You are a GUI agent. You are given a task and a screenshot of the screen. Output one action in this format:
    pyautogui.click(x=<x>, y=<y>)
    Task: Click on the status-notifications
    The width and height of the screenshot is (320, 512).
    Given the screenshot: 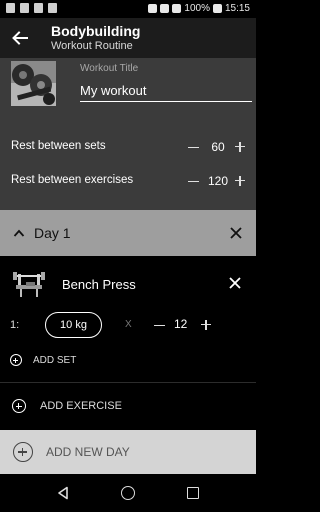 What is the action you would take?
    pyautogui.click(x=31, y=8)
    